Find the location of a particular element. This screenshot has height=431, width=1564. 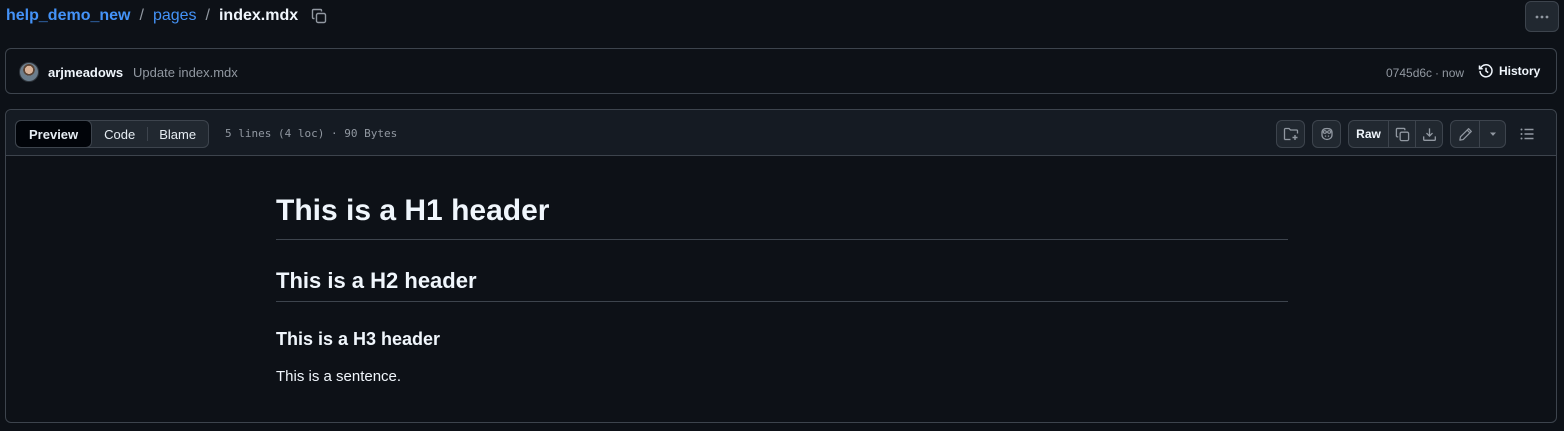

breadcrumb: help_demo_new / pages / index.mdx is located at coordinates (167, 16).